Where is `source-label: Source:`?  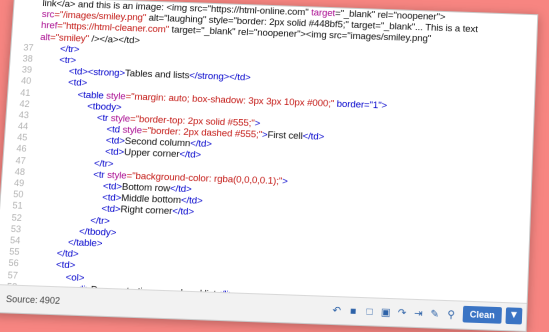
source-label: Source: is located at coordinates (22, 299).